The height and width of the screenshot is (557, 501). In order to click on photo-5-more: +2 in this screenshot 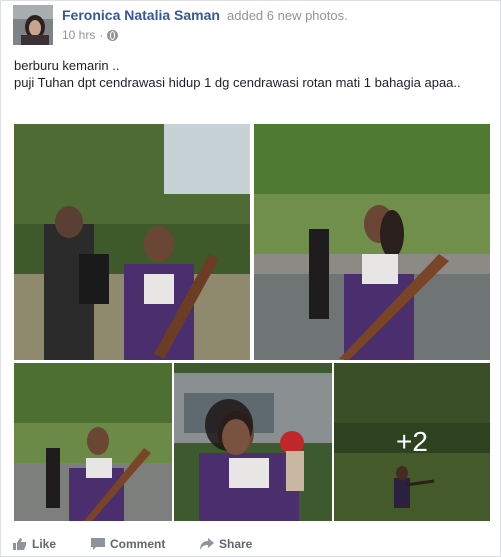, I will do `click(412, 442)`.